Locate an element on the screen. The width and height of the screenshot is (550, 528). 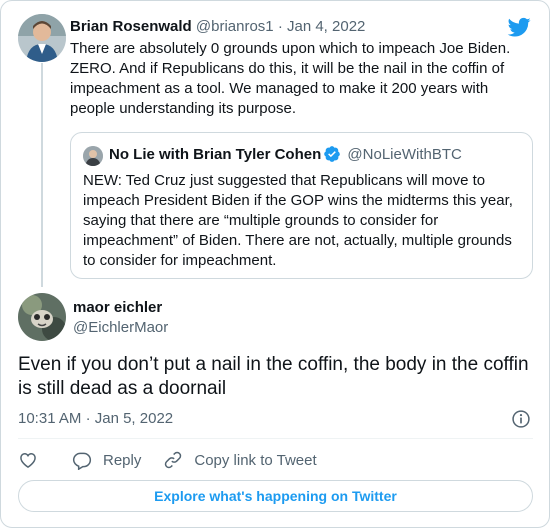
reply-icon is located at coordinates (82, 461).